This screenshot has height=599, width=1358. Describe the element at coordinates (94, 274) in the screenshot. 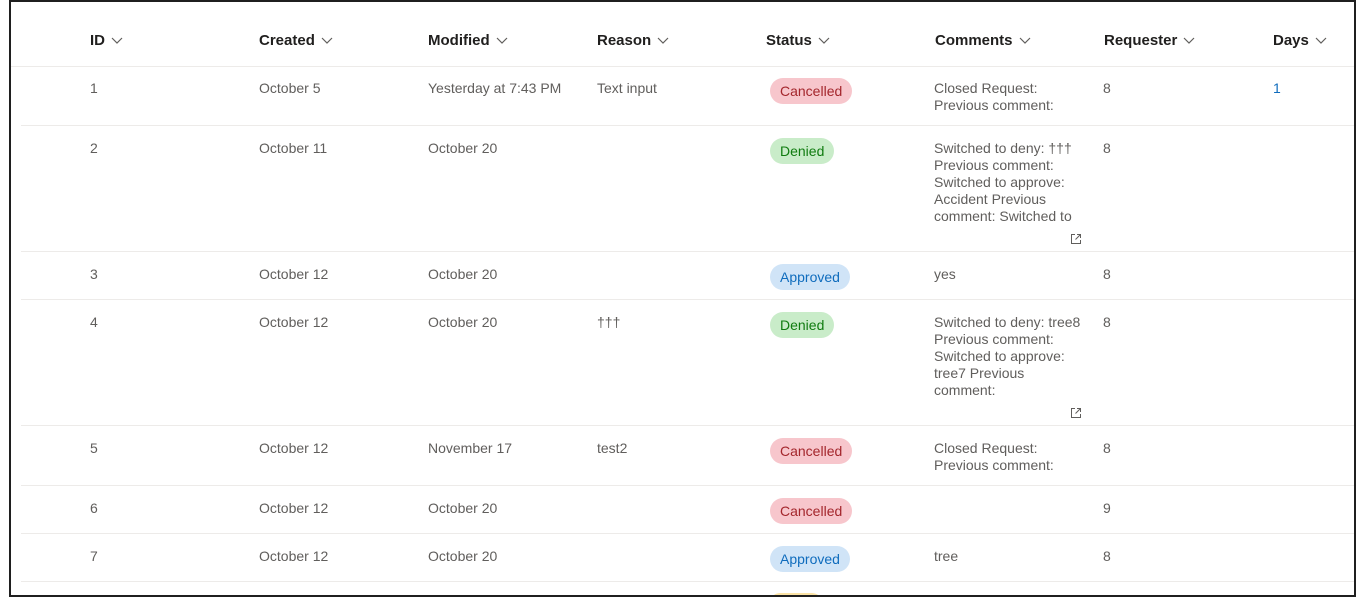

I see `cell-id: 3` at that location.